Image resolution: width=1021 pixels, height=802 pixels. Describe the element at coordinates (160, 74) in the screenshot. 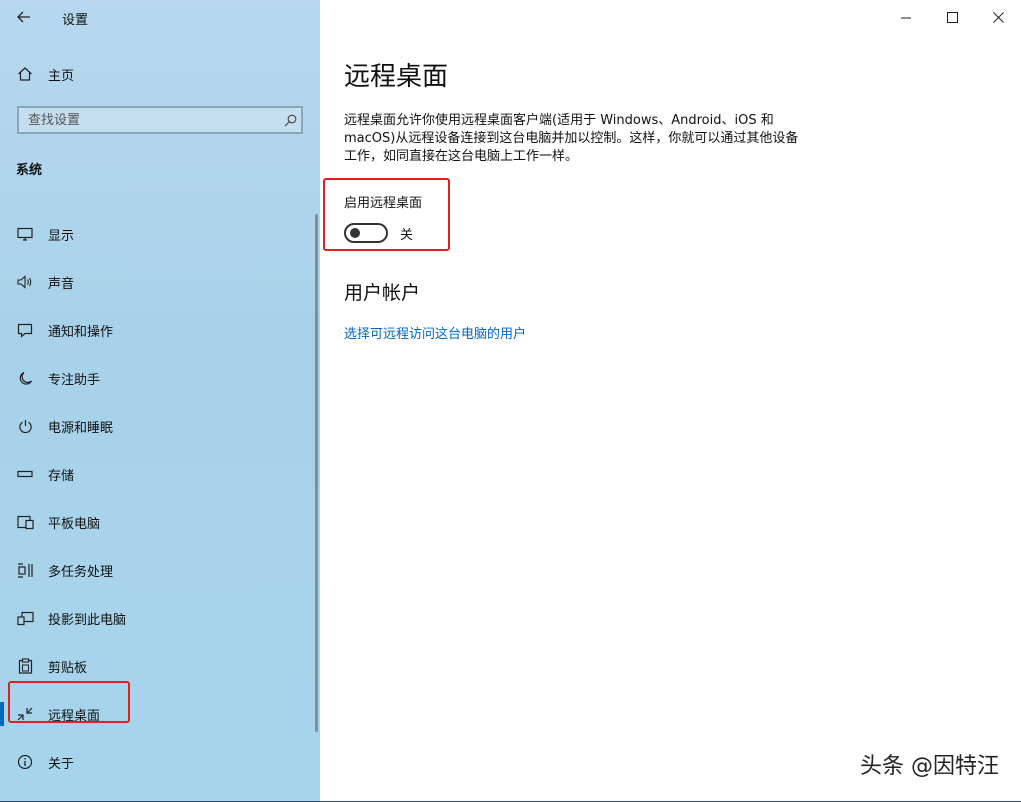

I see `sidebar-item-home: 主页` at that location.